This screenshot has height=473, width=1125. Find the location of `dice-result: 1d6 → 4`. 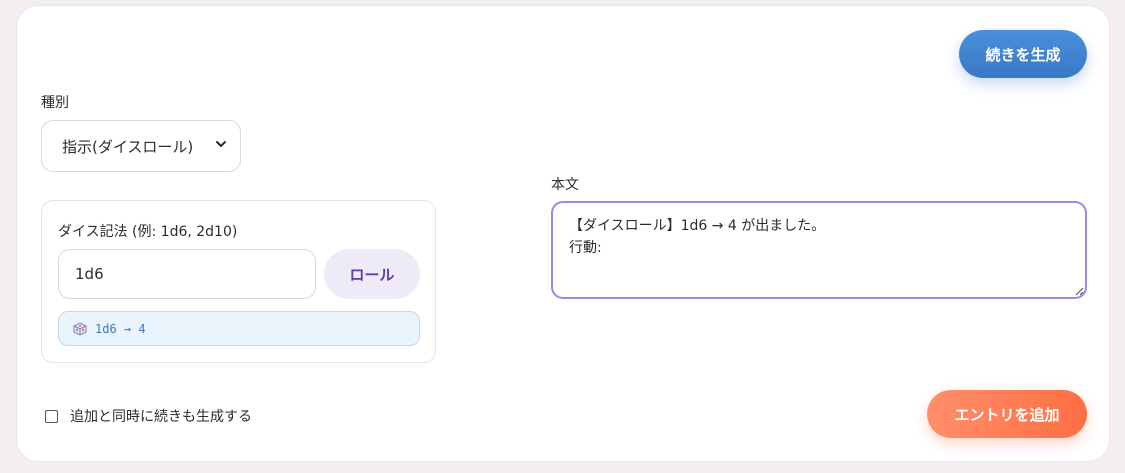

dice-result: 1d6 → 4 is located at coordinates (239, 328).